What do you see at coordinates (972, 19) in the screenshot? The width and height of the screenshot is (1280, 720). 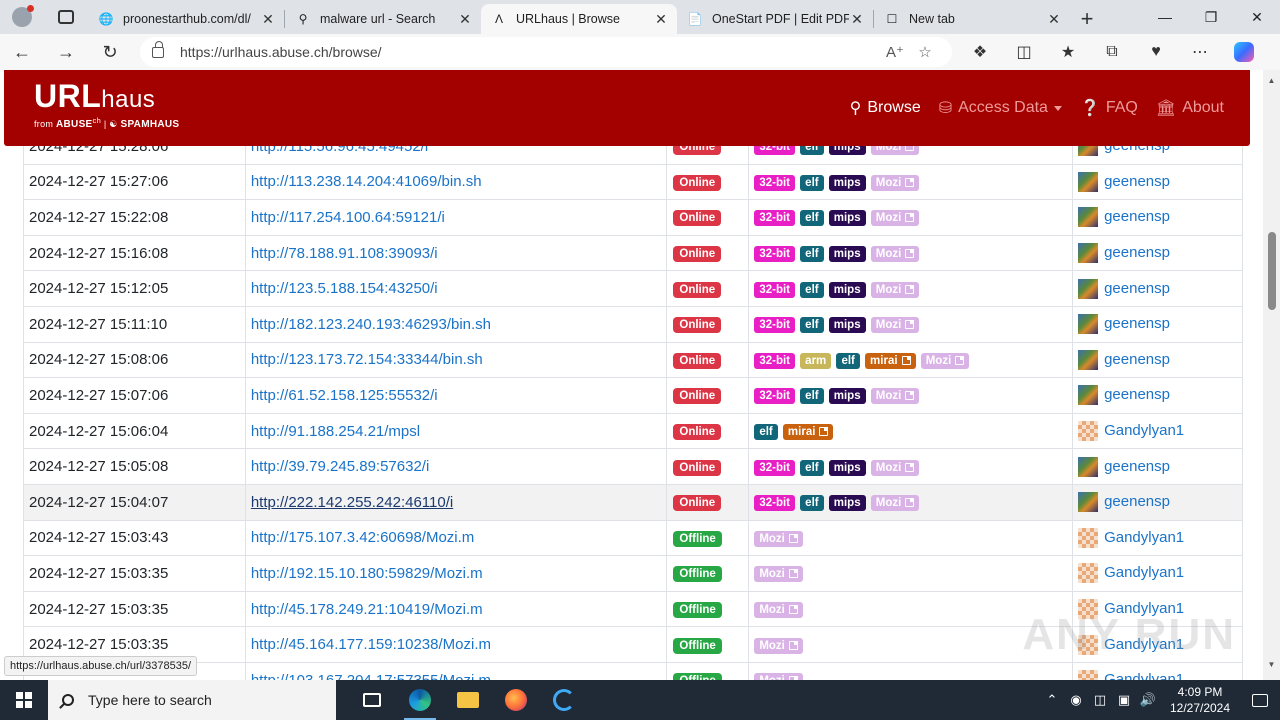 I see `browser-tab: ☐ New tab ✕` at bounding box center [972, 19].